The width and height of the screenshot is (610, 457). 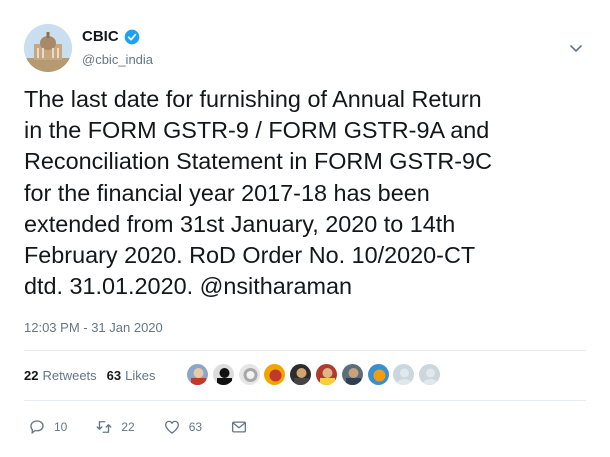 What do you see at coordinates (576, 48) in the screenshot?
I see `chevron-down-icon` at bounding box center [576, 48].